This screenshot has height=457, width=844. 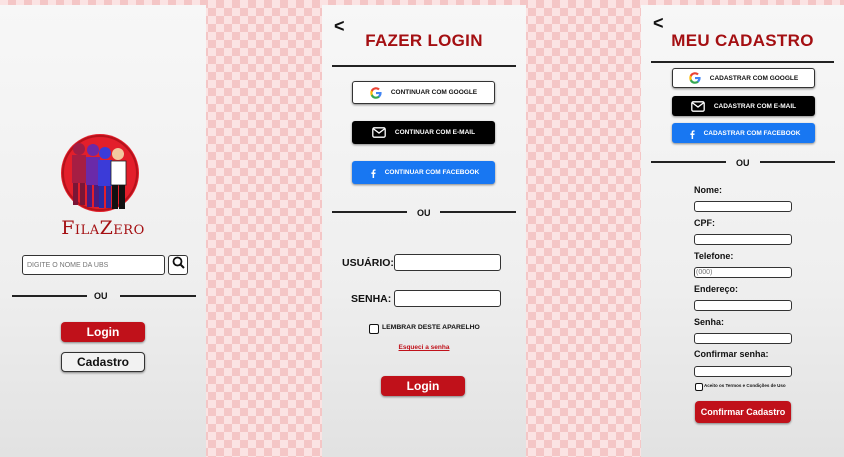 I want to click on email-register-label: CADASTRAR COM E-MAIL, so click(x=755, y=106).